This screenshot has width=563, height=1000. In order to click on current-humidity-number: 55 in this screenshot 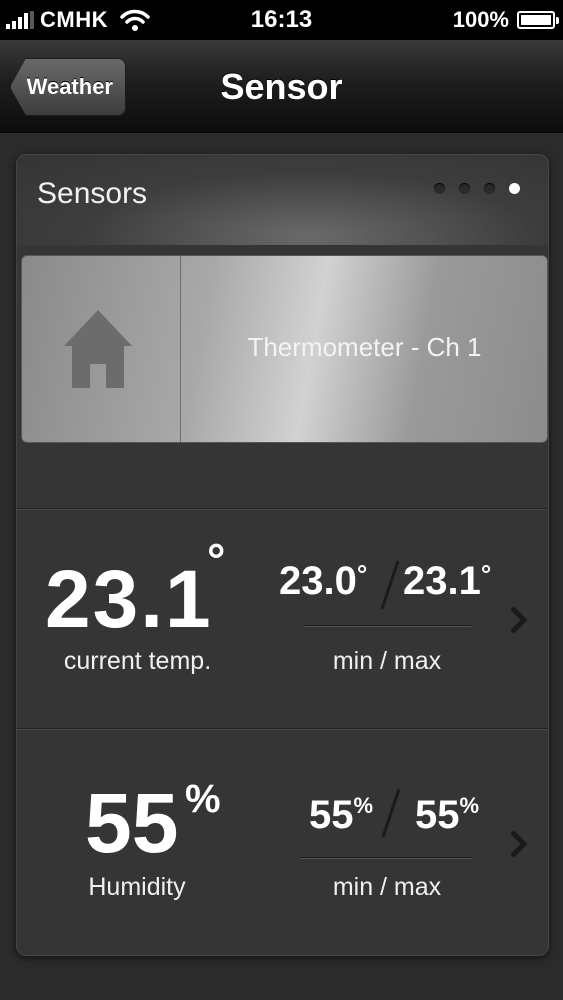, I will do `click(132, 823)`.